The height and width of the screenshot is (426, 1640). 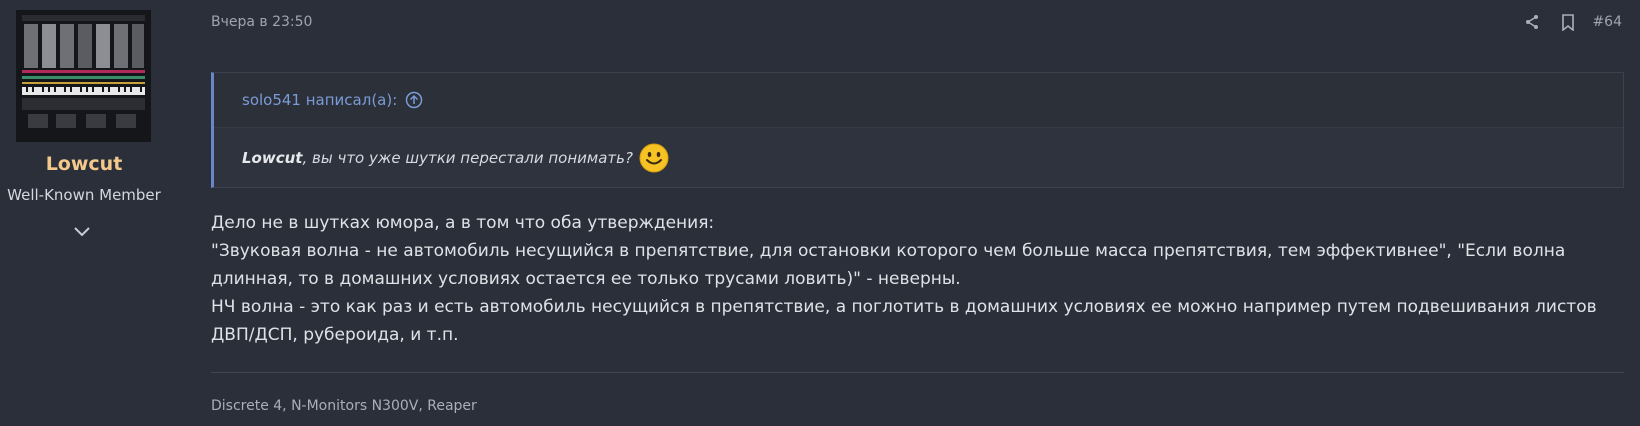 What do you see at coordinates (1607, 22) in the screenshot?
I see `post-number-link: #64` at bounding box center [1607, 22].